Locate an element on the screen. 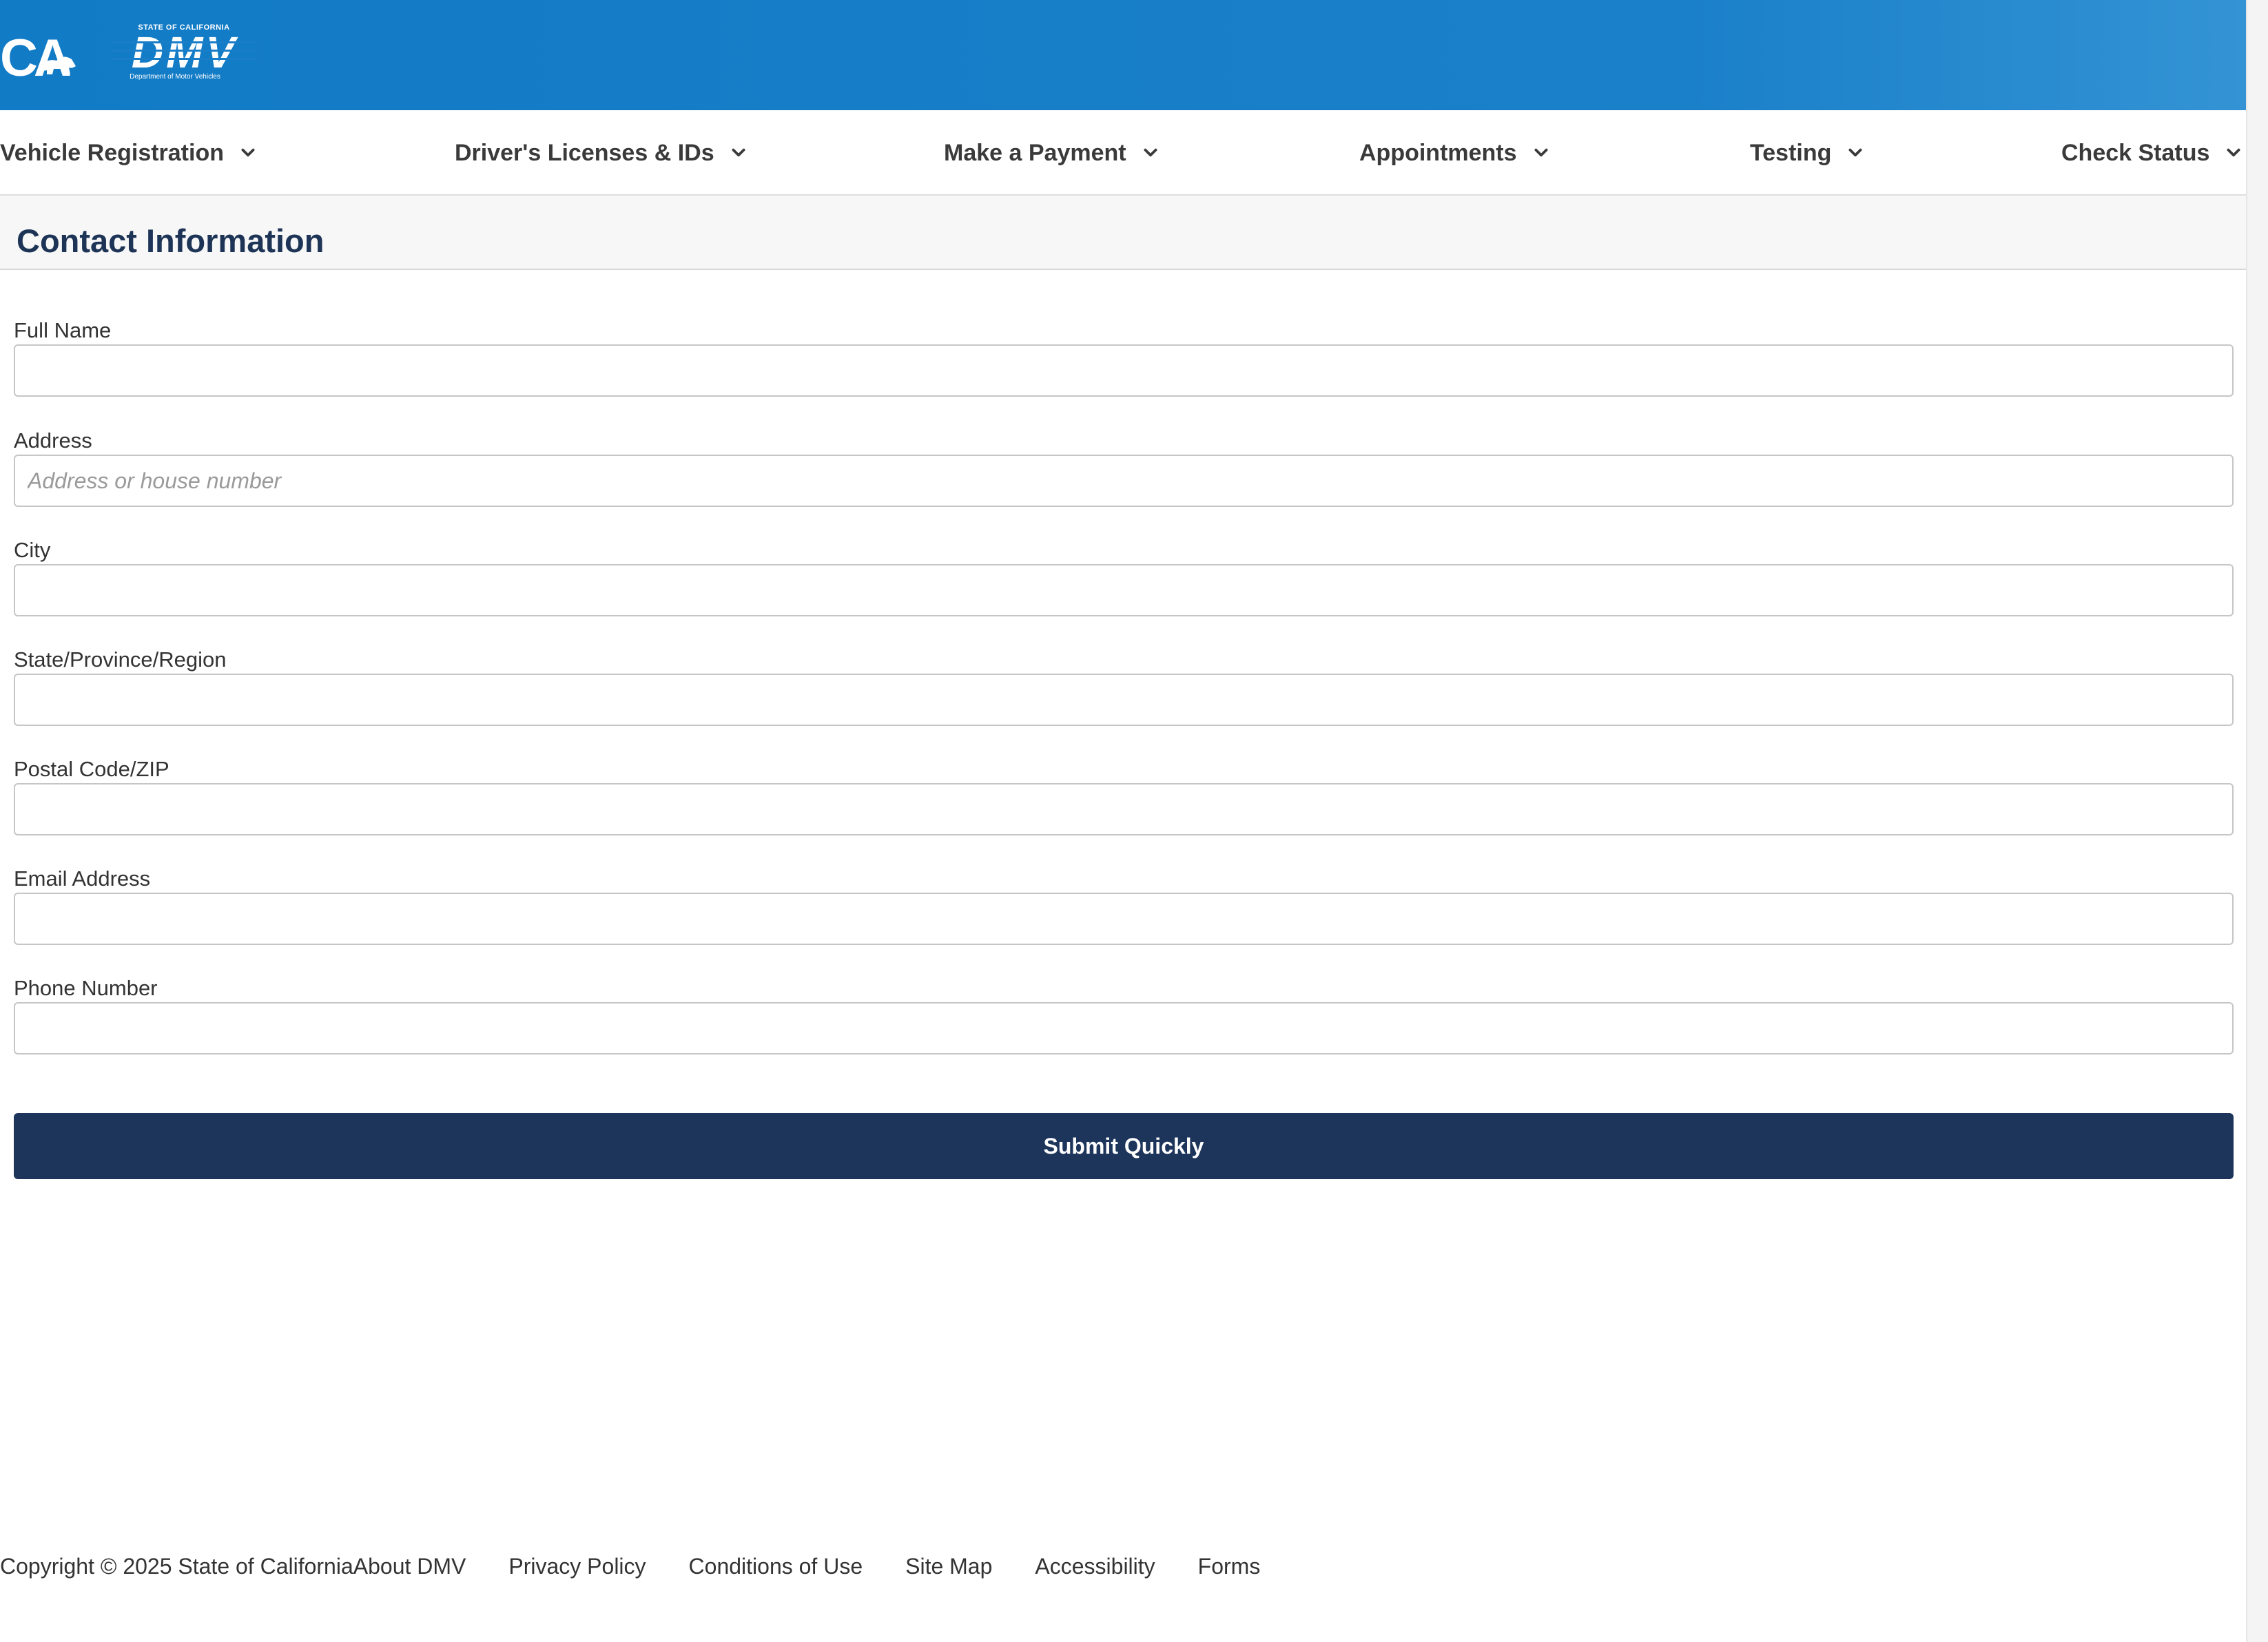 This screenshot has width=2268, height=1642. ca-logo-text: CA is located at coordinates (35, 56).